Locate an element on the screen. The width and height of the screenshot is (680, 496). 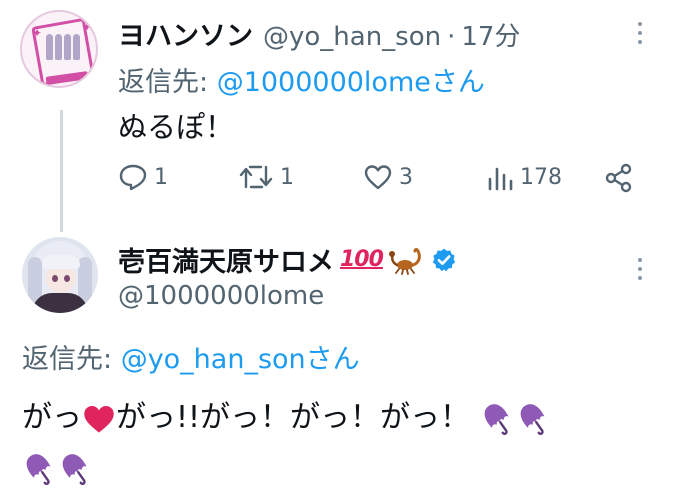
share-icon is located at coordinates (618, 178).